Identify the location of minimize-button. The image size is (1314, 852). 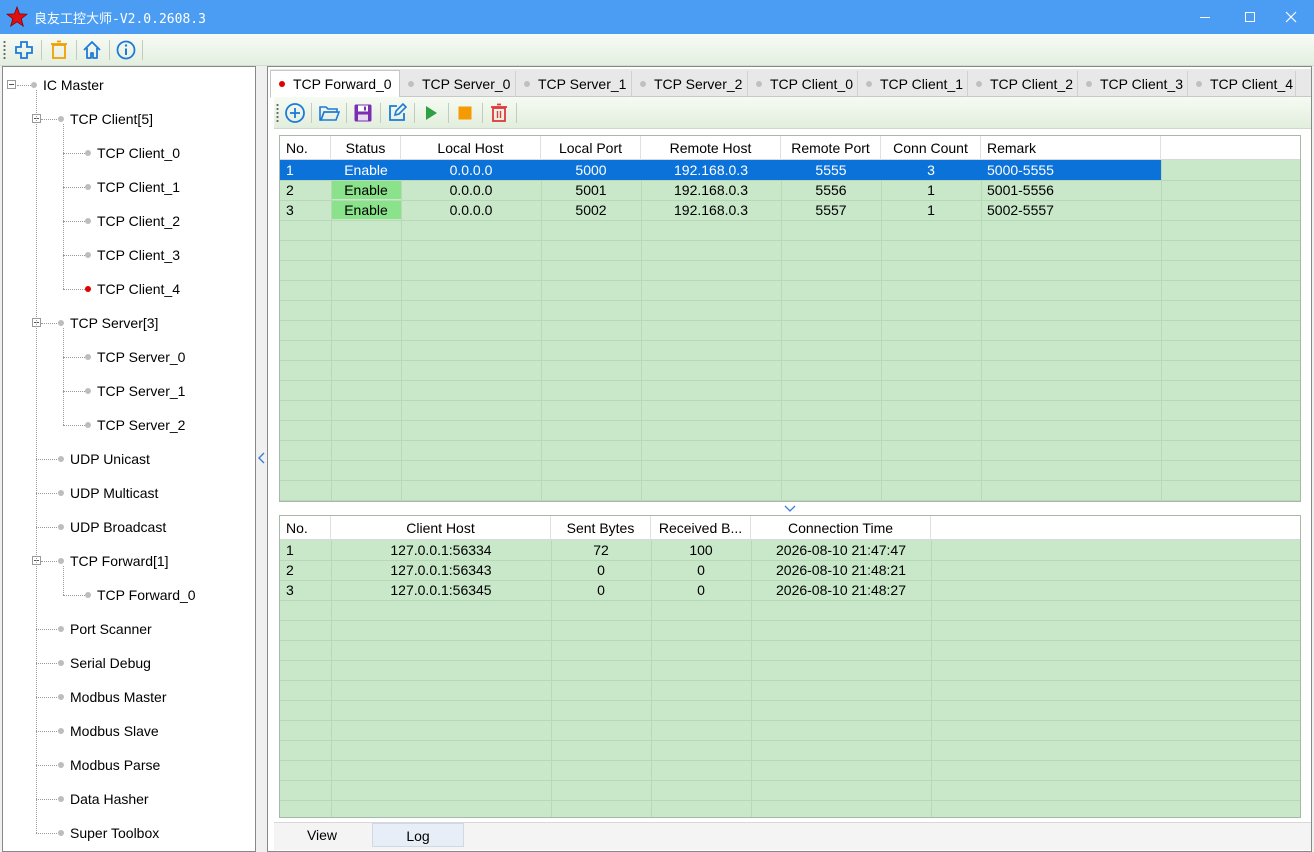
(1205, 17).